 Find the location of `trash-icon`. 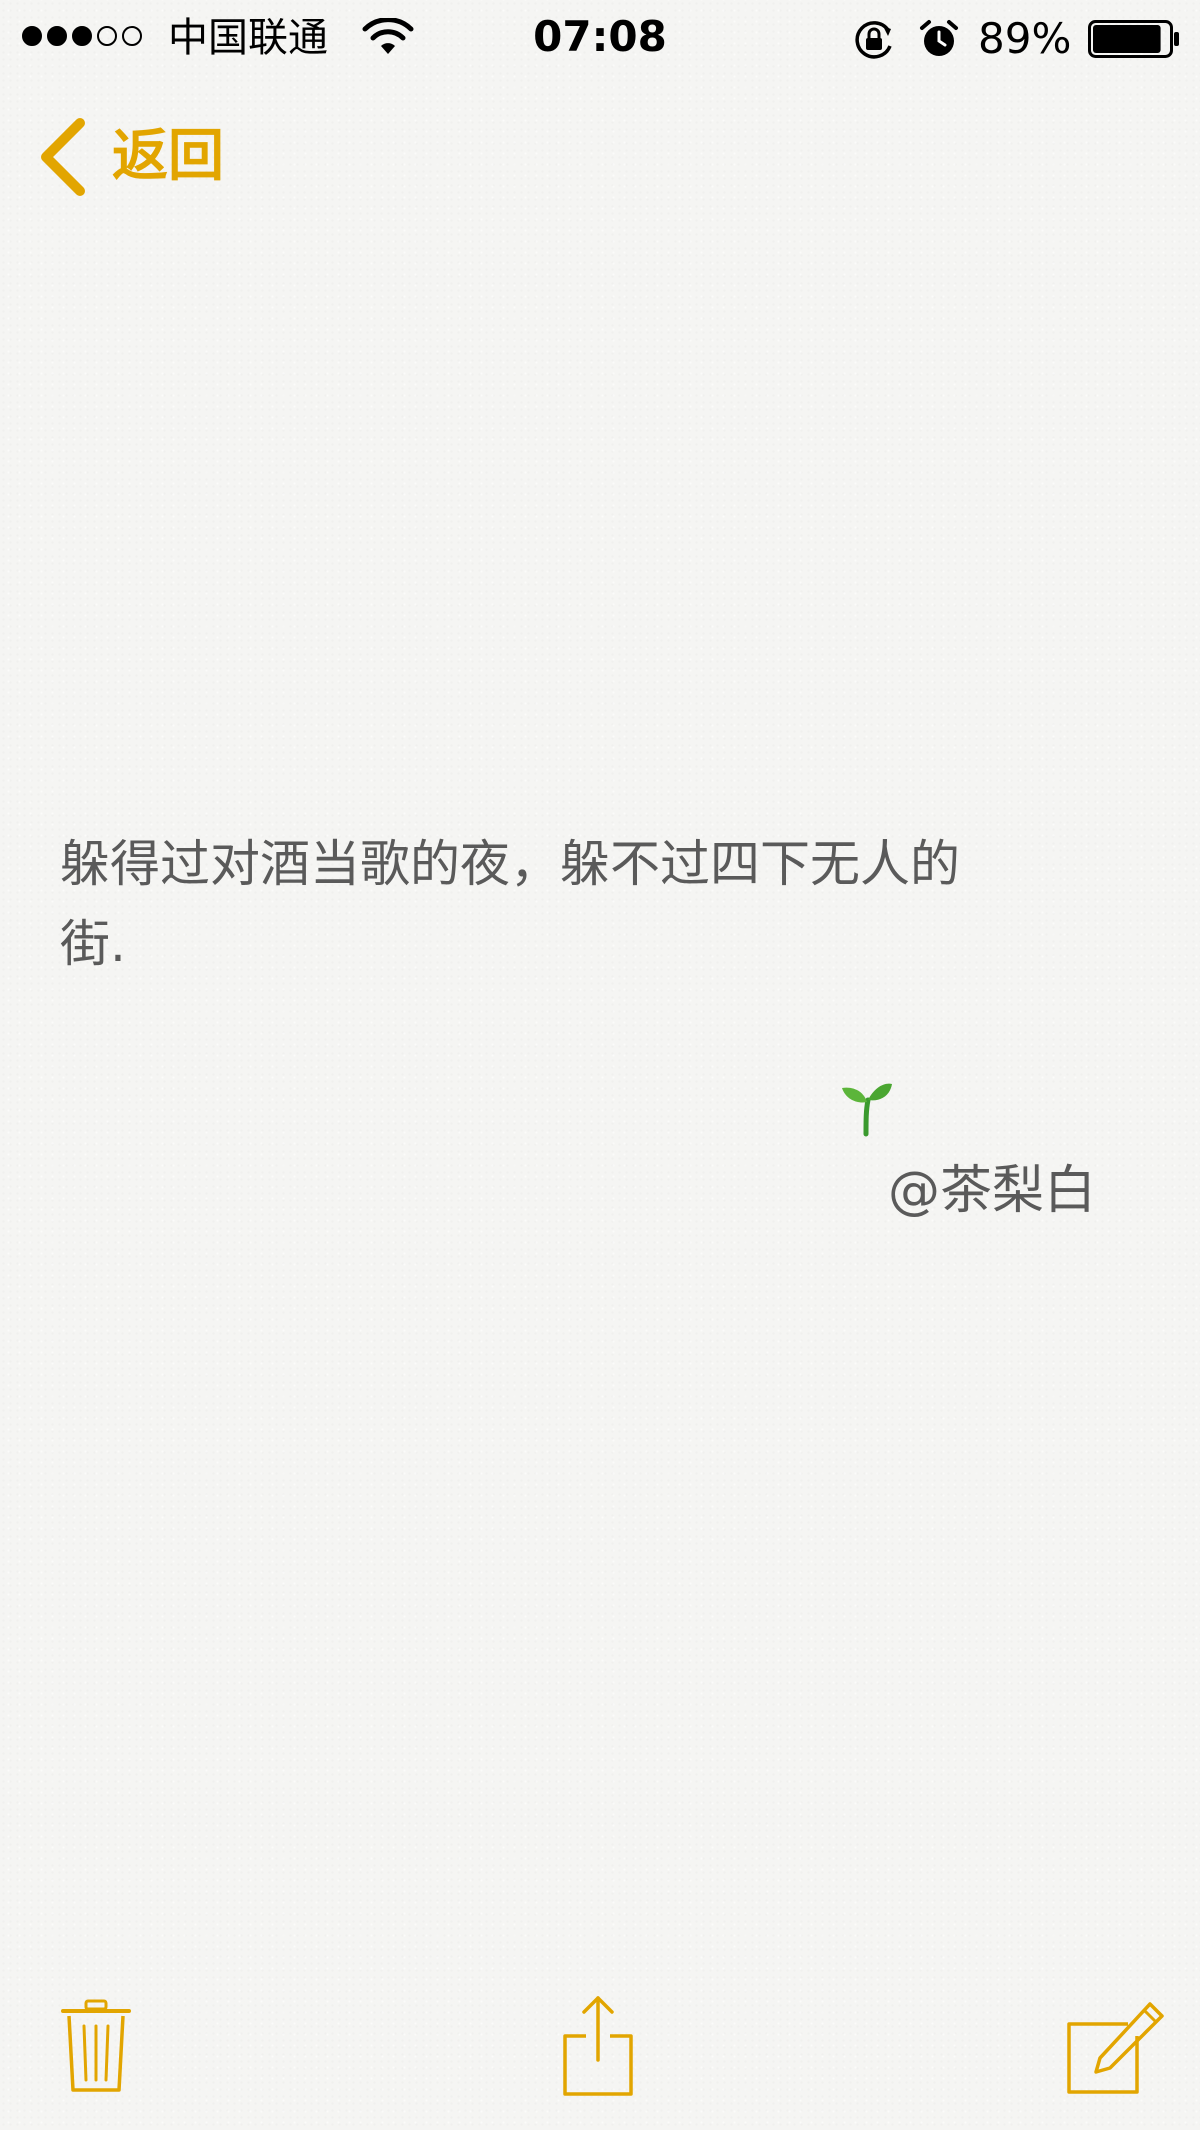

trash-icon is located at coordinates (96, 2046).